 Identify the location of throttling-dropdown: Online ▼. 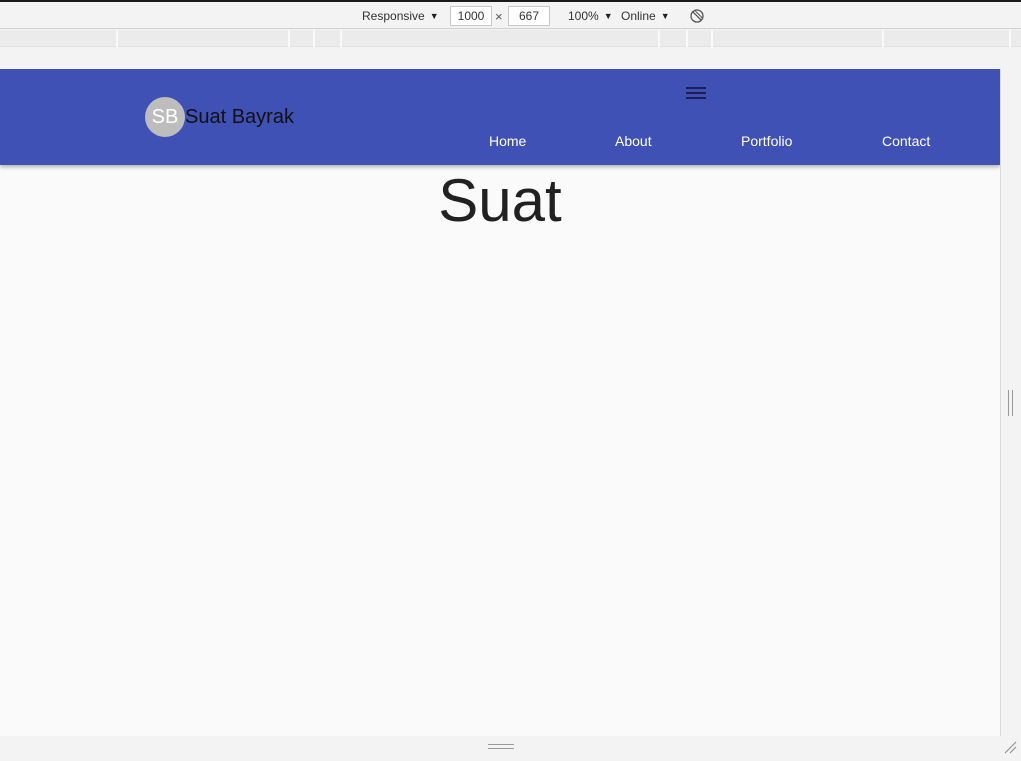
(645, 16).